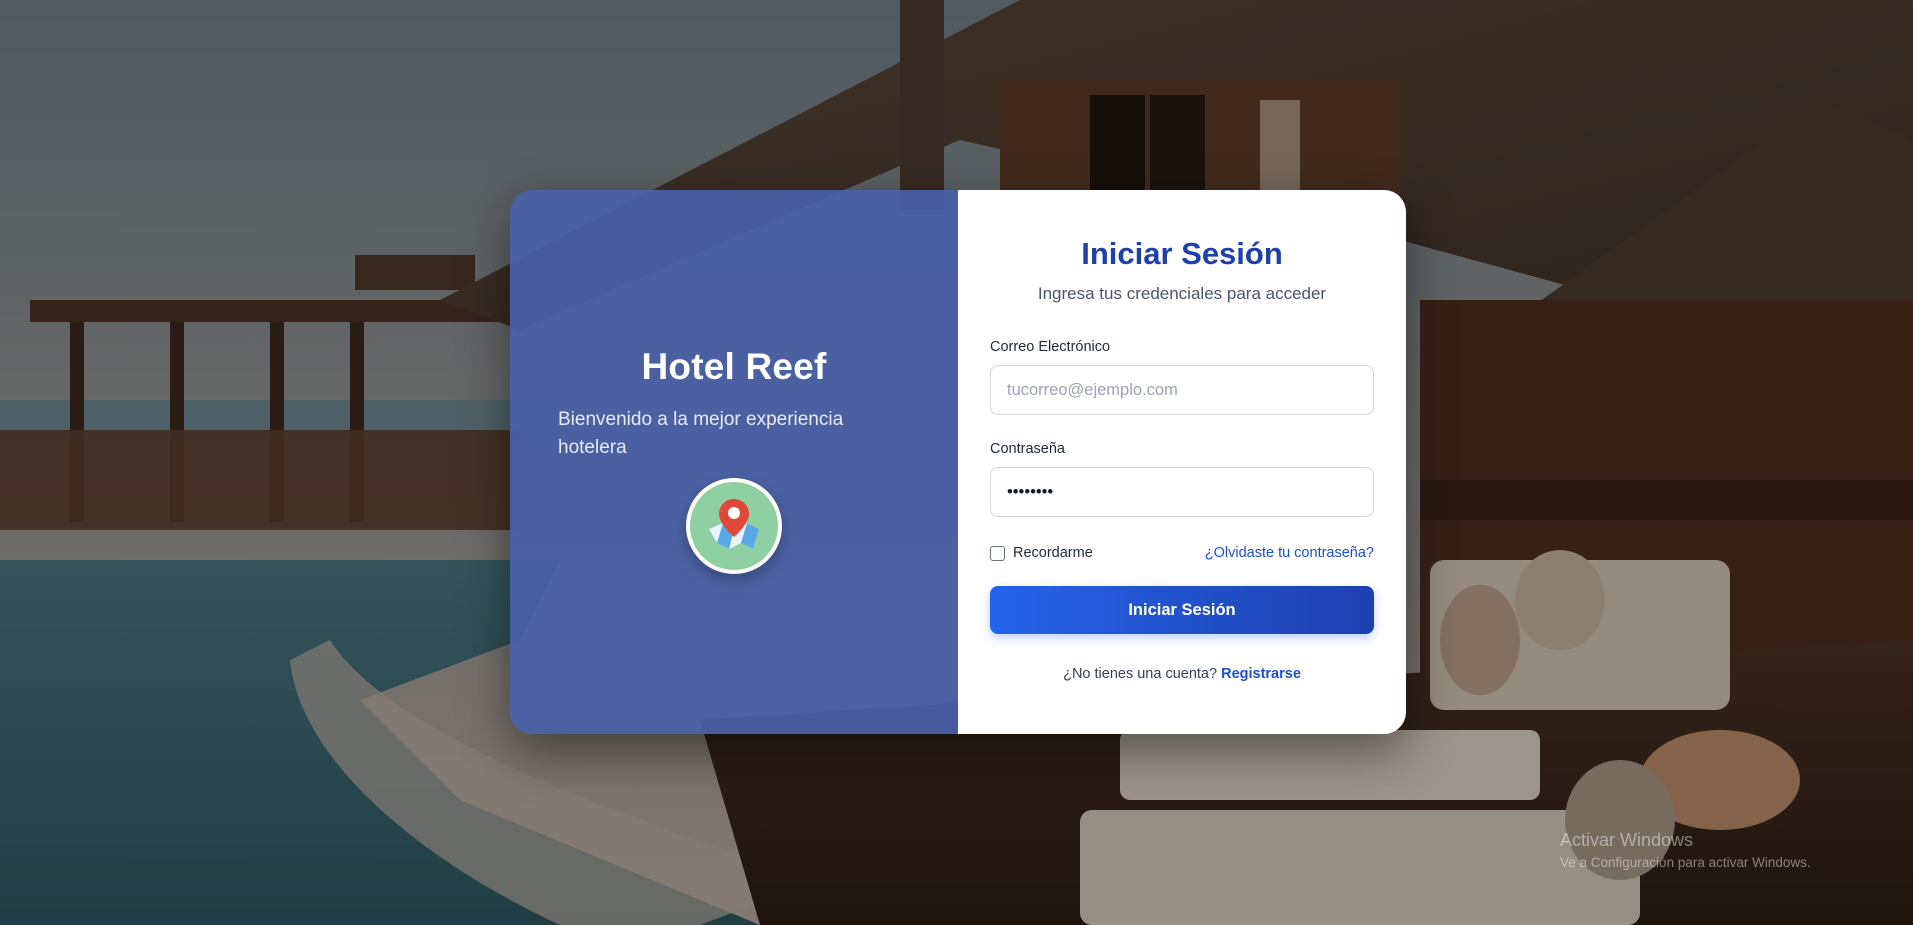  Describe the element at coordinates (1053, 553) in the screenshot. I see `remember-label: Recordarme` at that location.